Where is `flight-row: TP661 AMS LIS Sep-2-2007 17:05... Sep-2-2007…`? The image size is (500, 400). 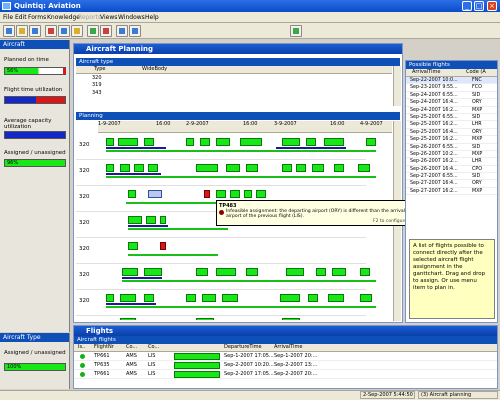
flight-row: TP661 AMS LIS Sep-2-2007 17:05... Sep-2-2007… is located at coordinates (285, 374).